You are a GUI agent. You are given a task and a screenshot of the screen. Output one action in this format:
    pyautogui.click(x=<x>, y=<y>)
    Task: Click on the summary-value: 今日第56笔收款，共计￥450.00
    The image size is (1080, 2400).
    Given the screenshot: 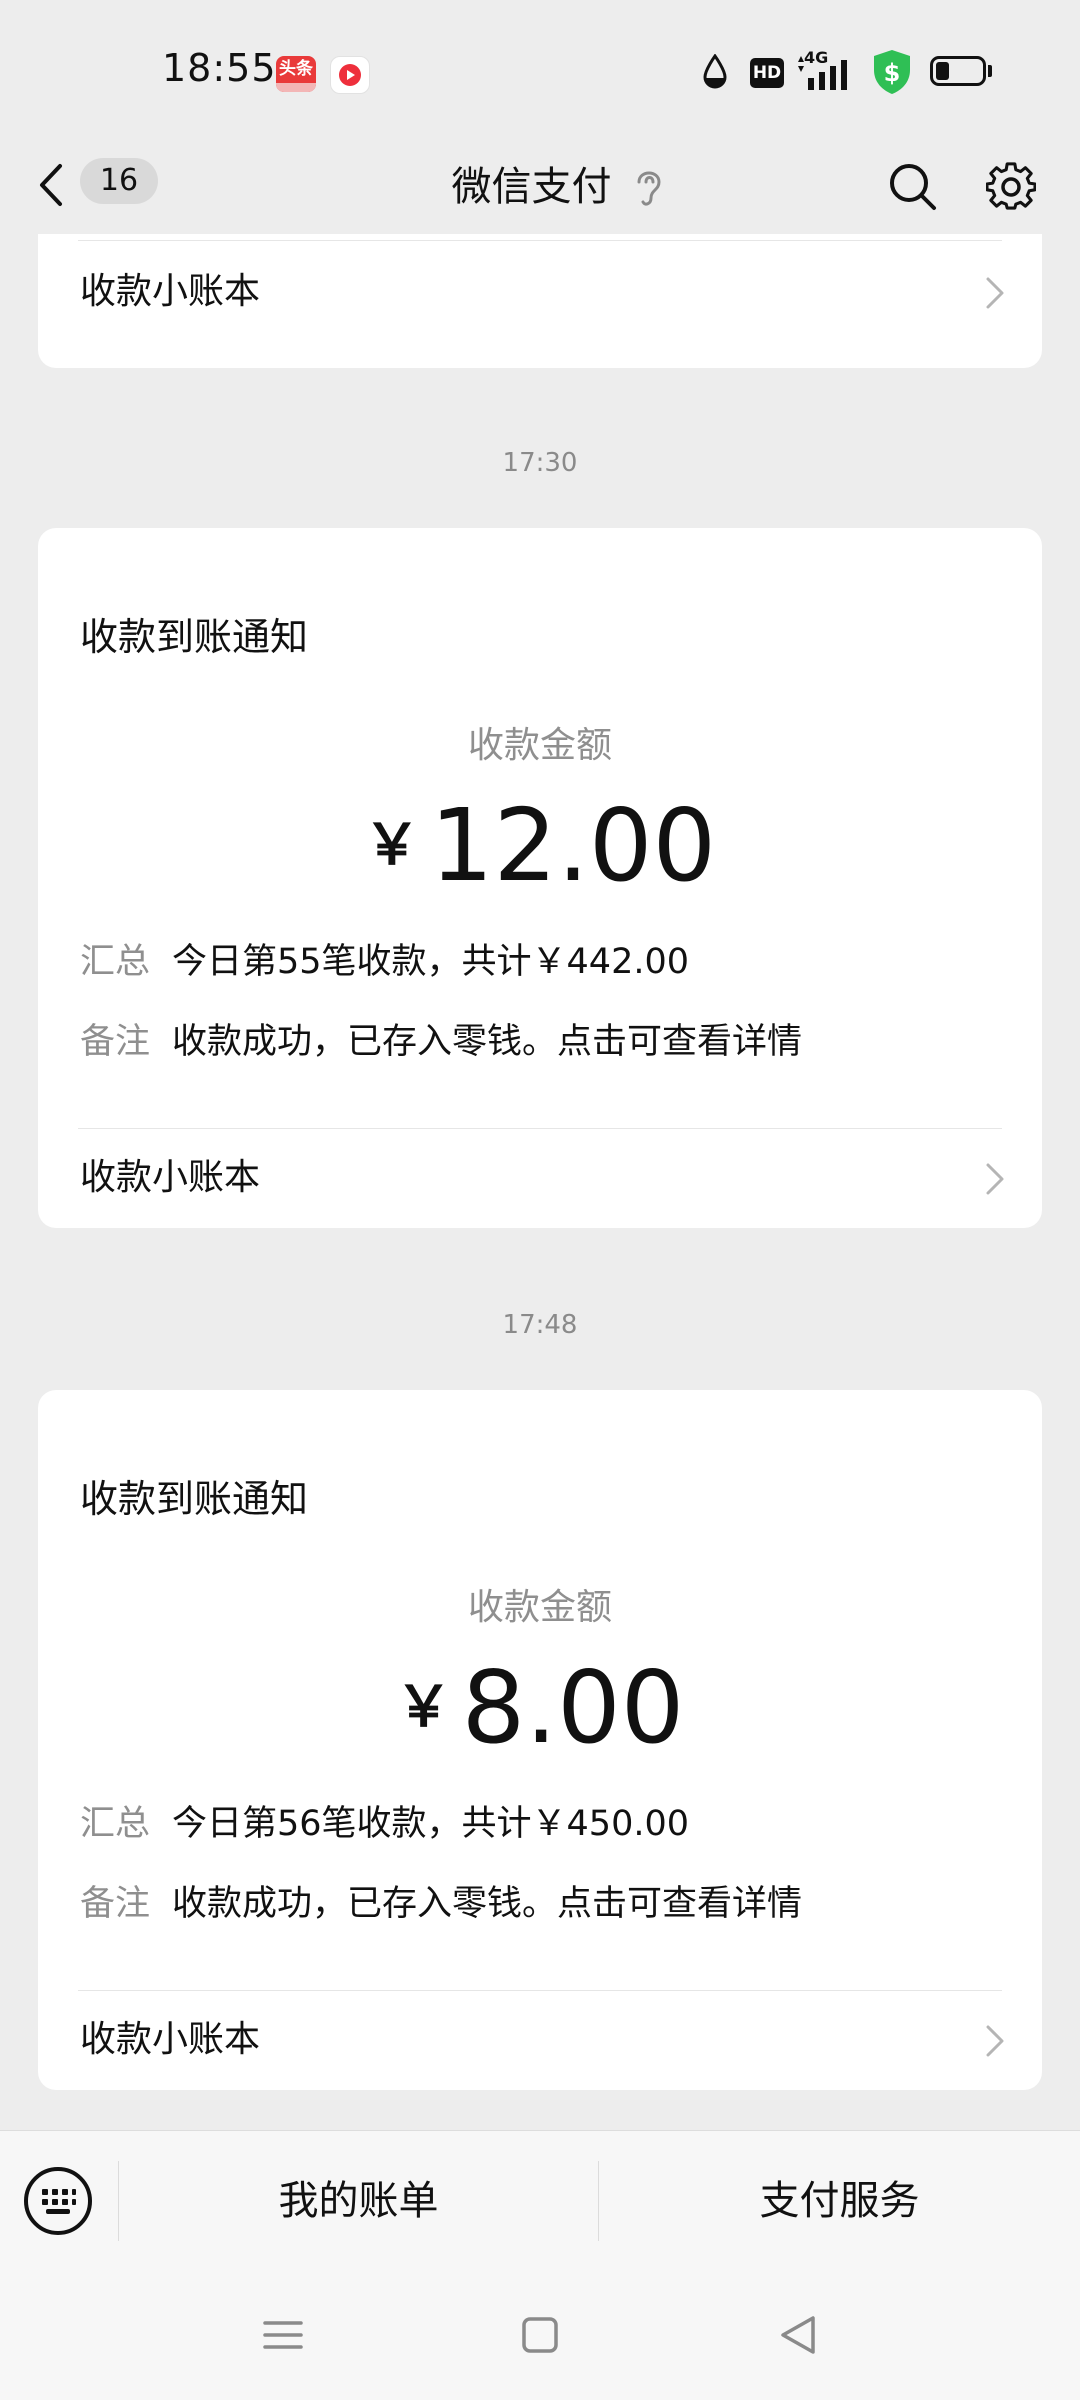 What is the action you would take?
    pyautogui.click(x=431, y=1824)
    